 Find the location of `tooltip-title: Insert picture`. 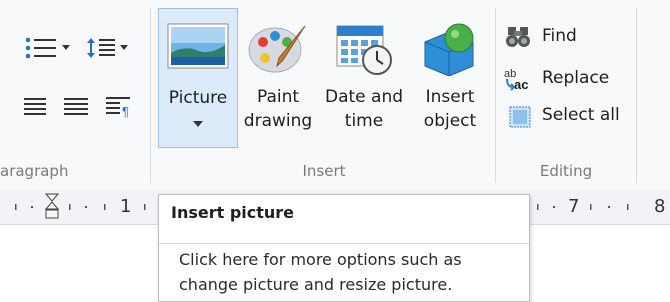

tooltip-title: Insert picture is located at coordinates (233, 212).